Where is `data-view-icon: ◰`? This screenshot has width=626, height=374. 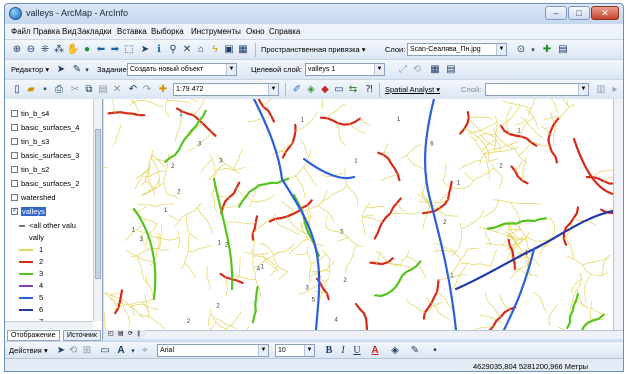 data-view-icon: ◰ is located at coordinates (111, 333).